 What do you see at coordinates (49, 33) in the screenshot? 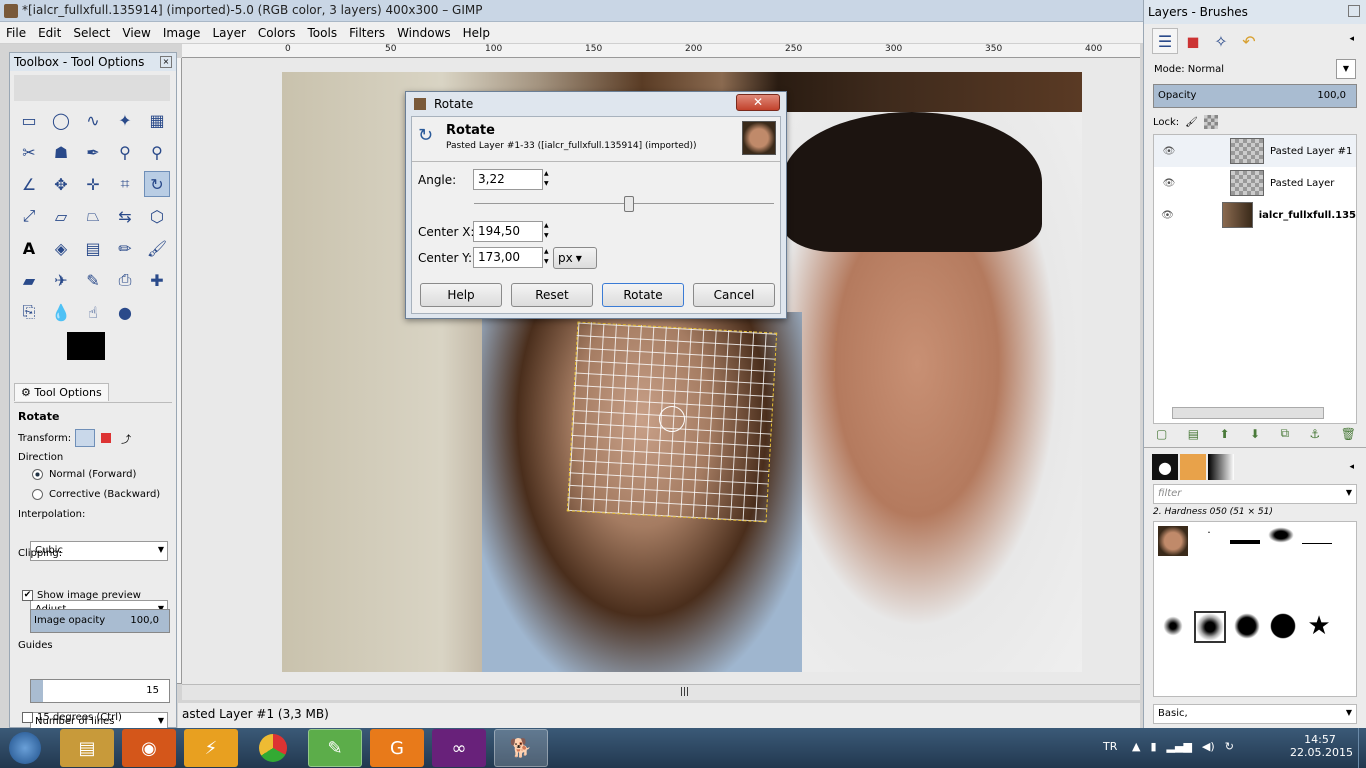
I see `menu-edit: Edit` at bounding box center [49, 33].